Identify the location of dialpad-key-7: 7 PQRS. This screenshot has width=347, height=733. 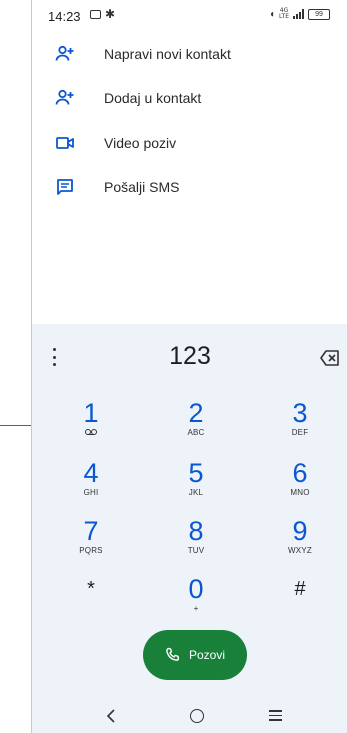
(91, 545).